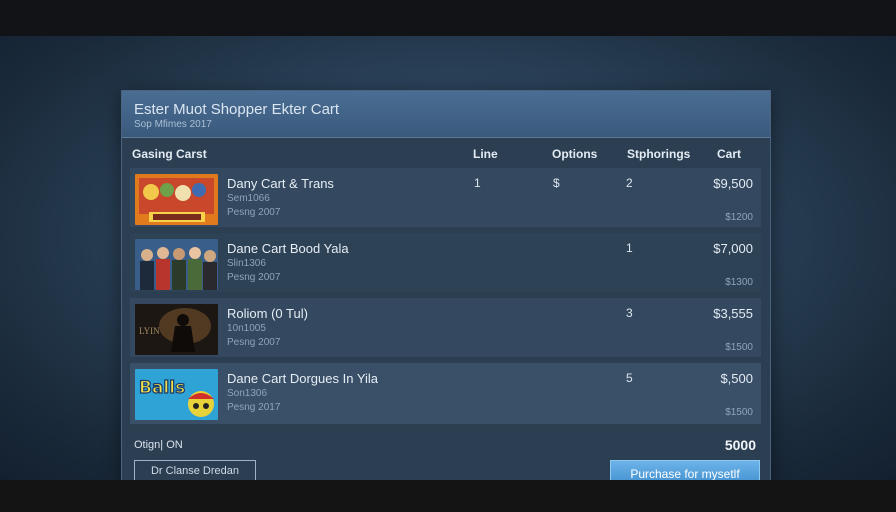 This screenshot has width=896, height=512. I want to click on item-code: 10n1005, so click(246, 328).